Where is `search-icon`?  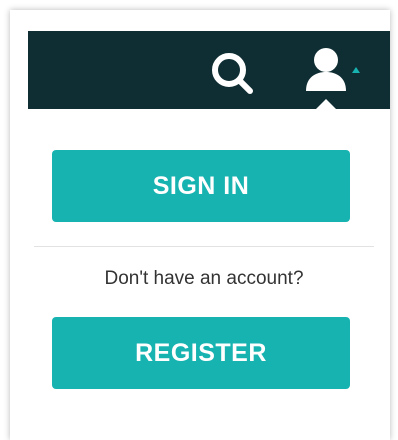
search-icon is located at coordinates (232, 73).